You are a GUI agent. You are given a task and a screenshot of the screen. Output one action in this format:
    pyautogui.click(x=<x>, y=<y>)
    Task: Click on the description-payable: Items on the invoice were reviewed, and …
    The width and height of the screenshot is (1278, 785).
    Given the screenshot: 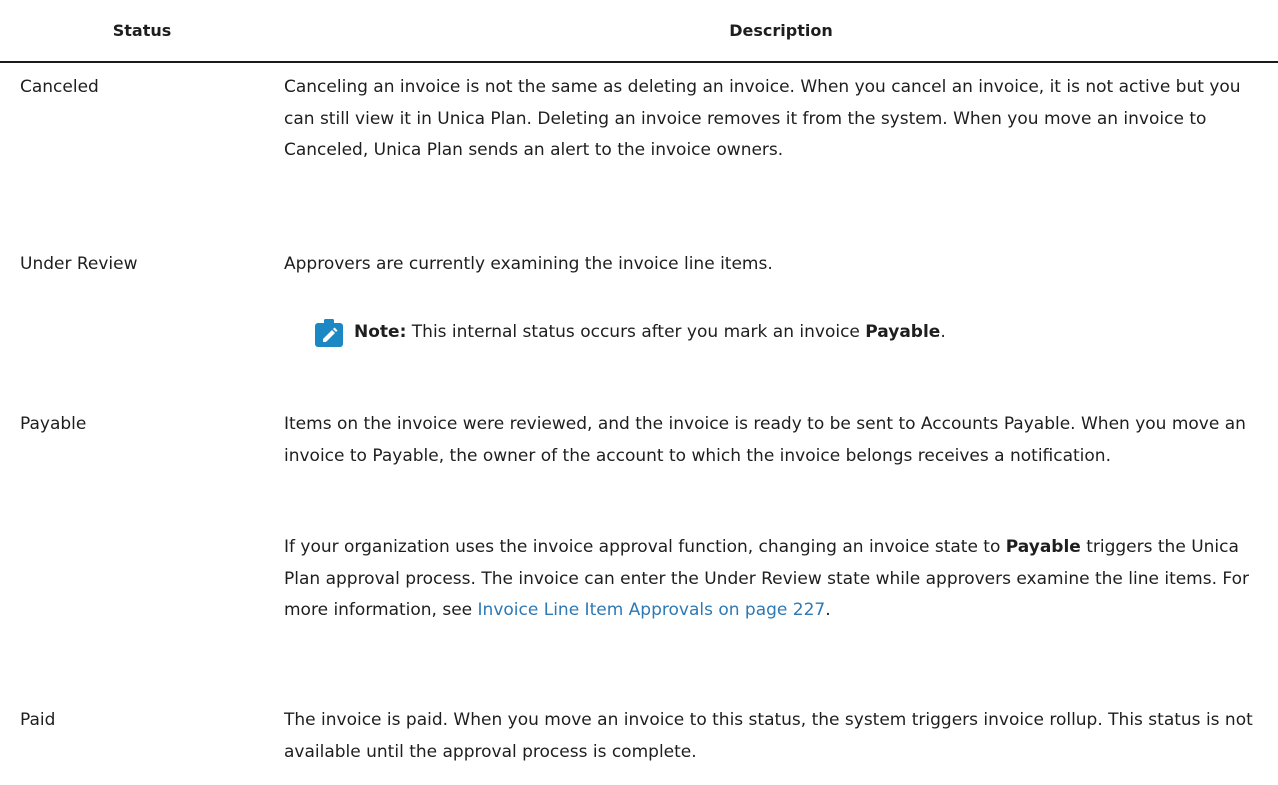 What is the action you would take?
    pyautogui.click(x=765, y=440)
    